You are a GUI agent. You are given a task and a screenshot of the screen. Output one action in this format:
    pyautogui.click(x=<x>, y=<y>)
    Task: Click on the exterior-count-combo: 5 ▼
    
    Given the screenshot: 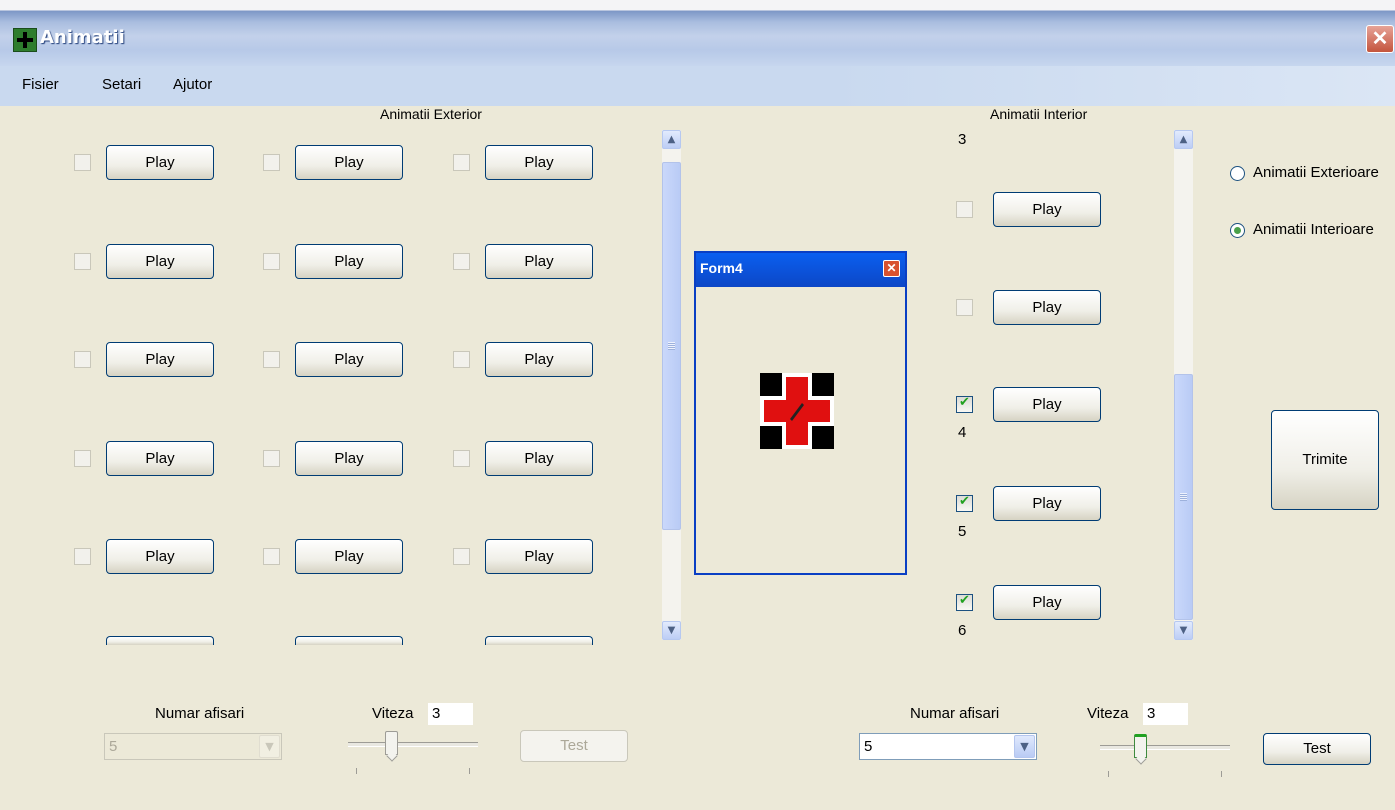 What is the action you would take?
    pyautogui.click(x=193, y=746)
    